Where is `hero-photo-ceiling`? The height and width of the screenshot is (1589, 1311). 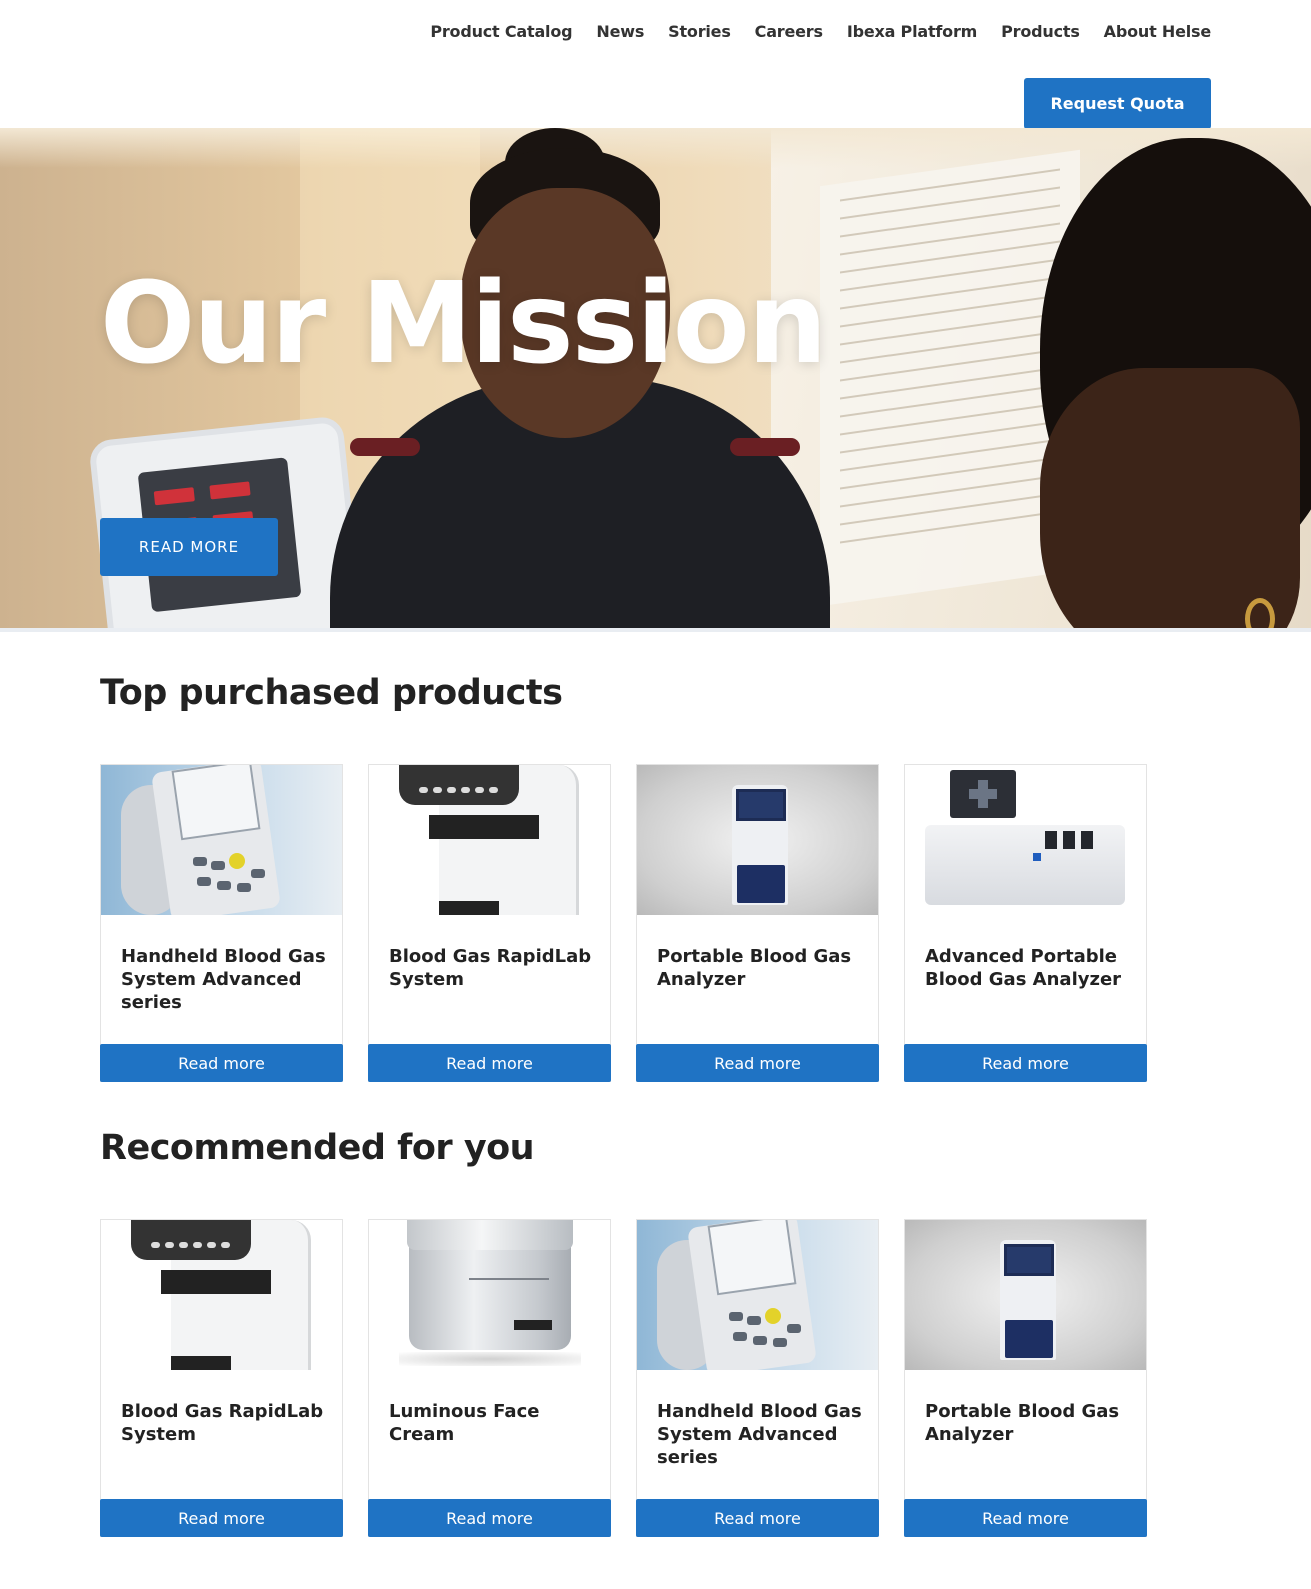 hero-photo-ceiling is located at coordinates (655, 148).